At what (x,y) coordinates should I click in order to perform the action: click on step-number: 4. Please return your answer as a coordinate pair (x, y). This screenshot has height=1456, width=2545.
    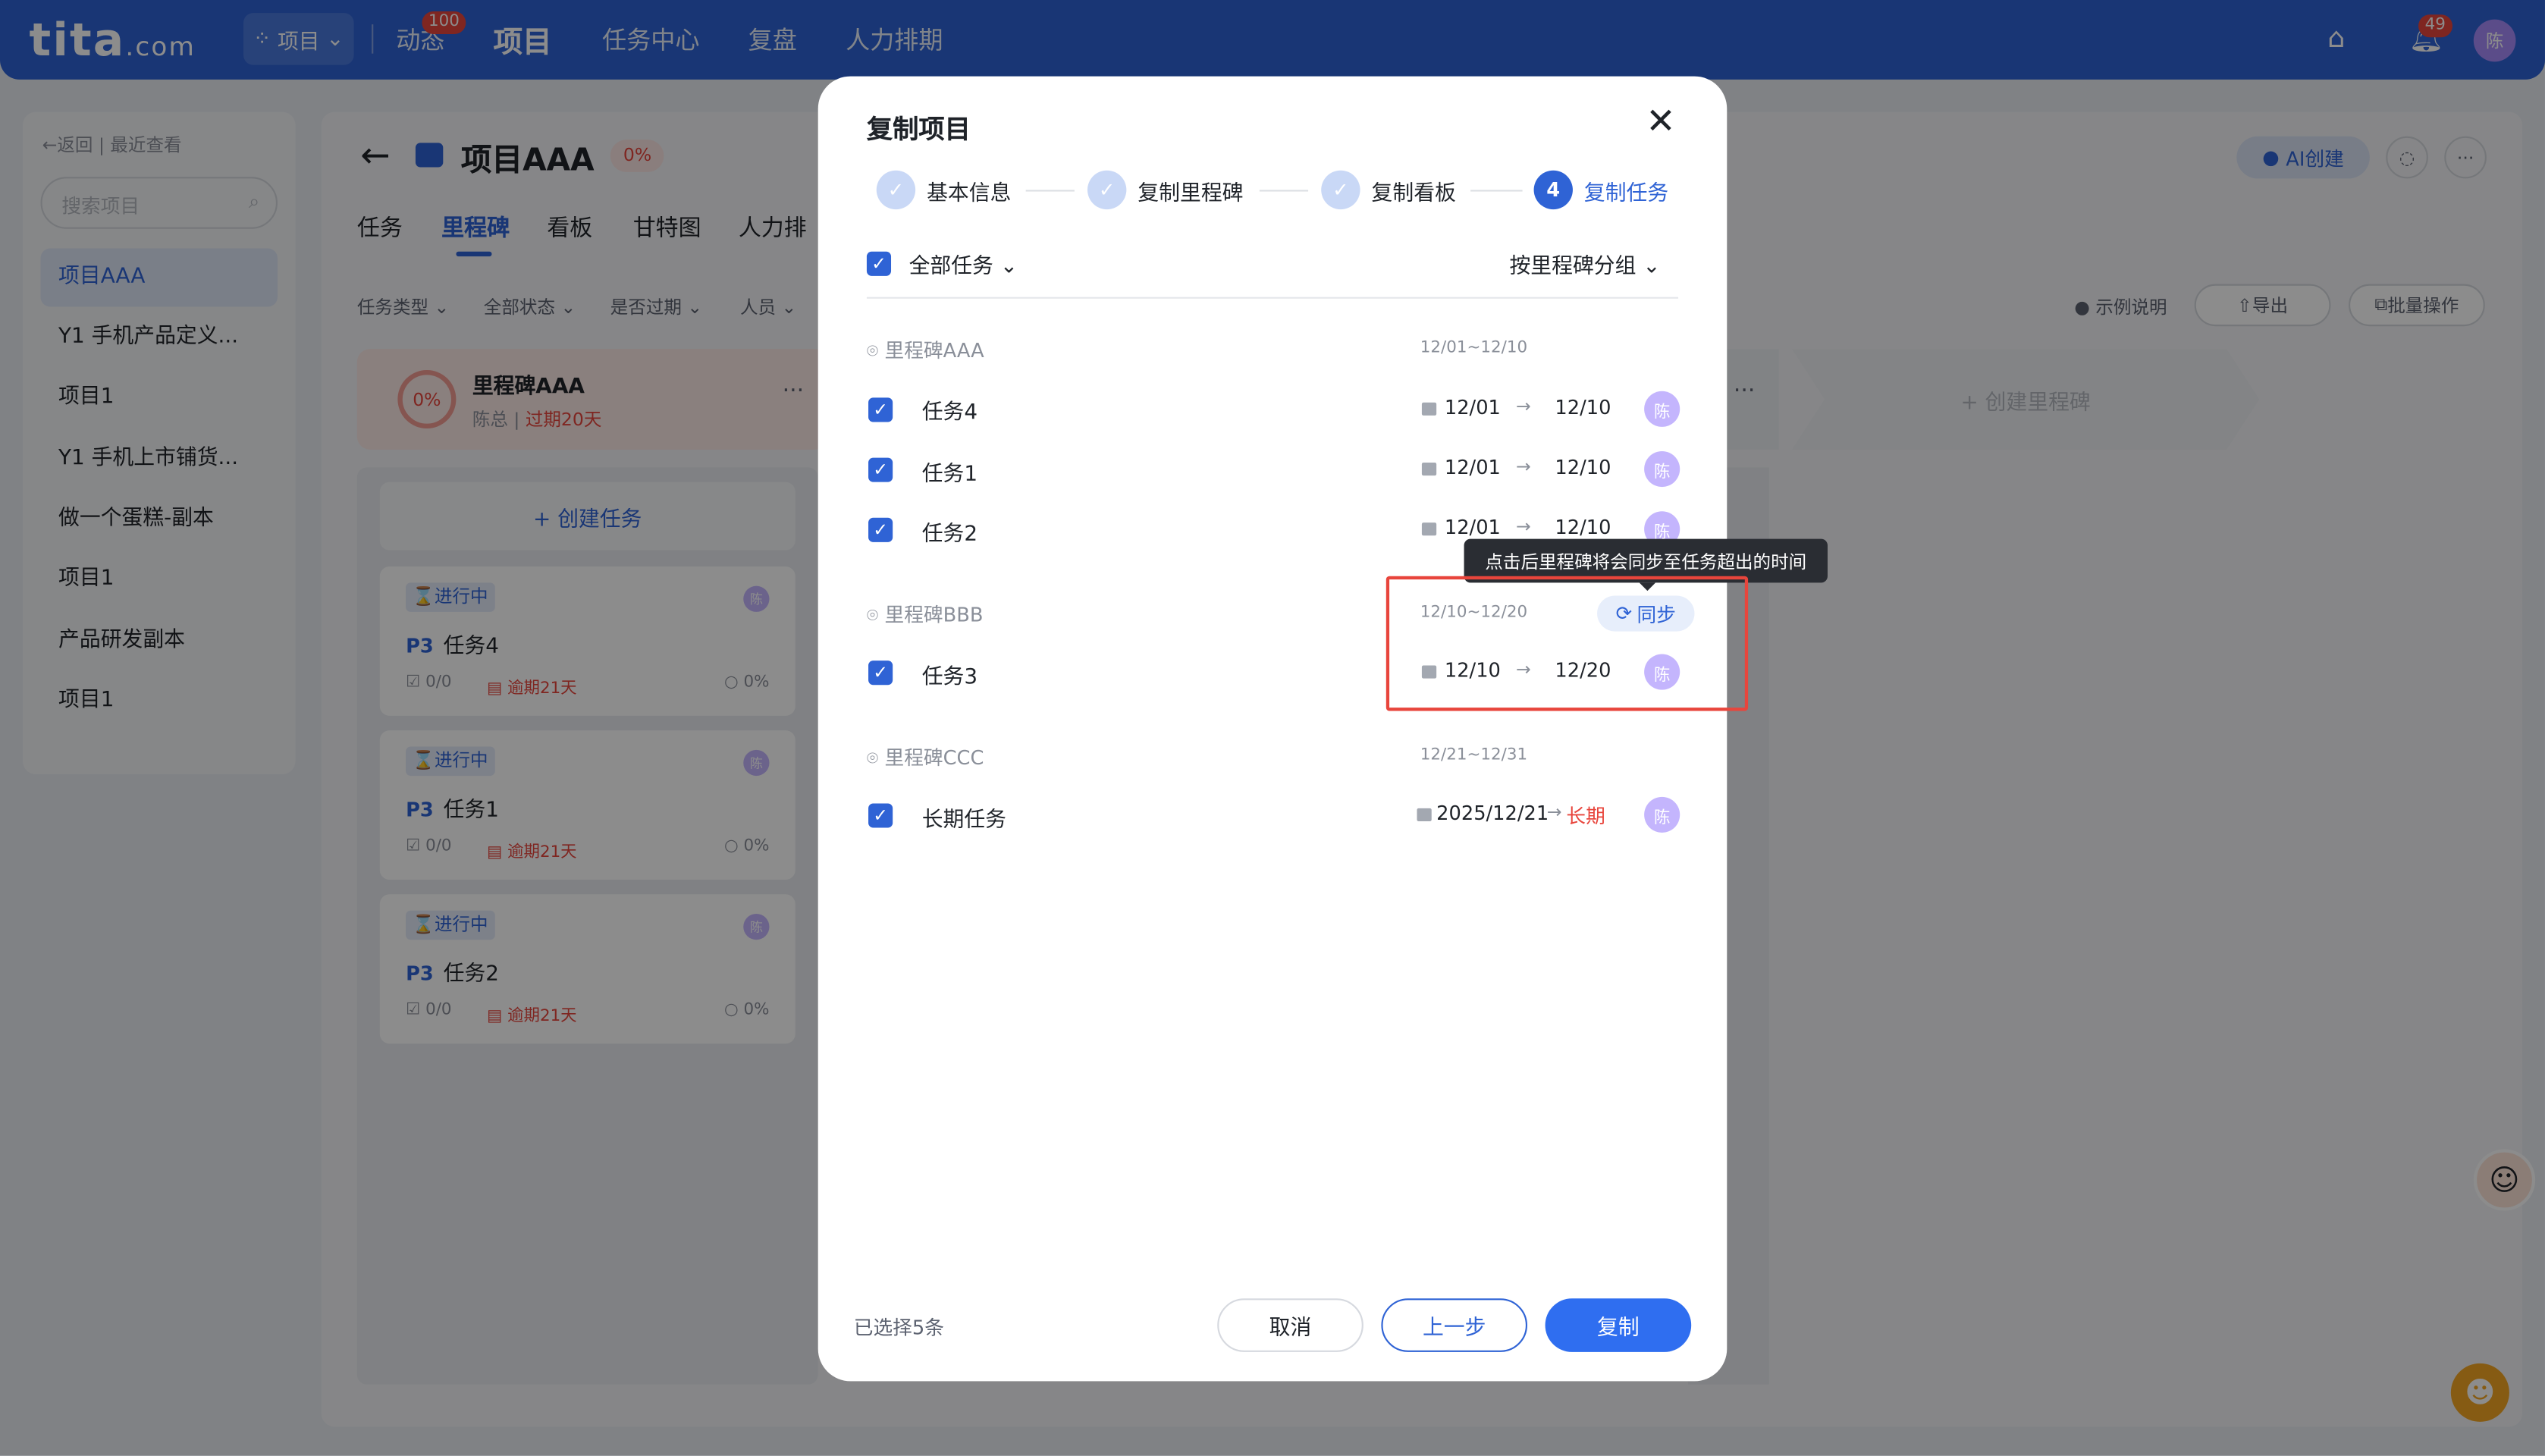
    Looking at the image, I should click on (1553, 190).